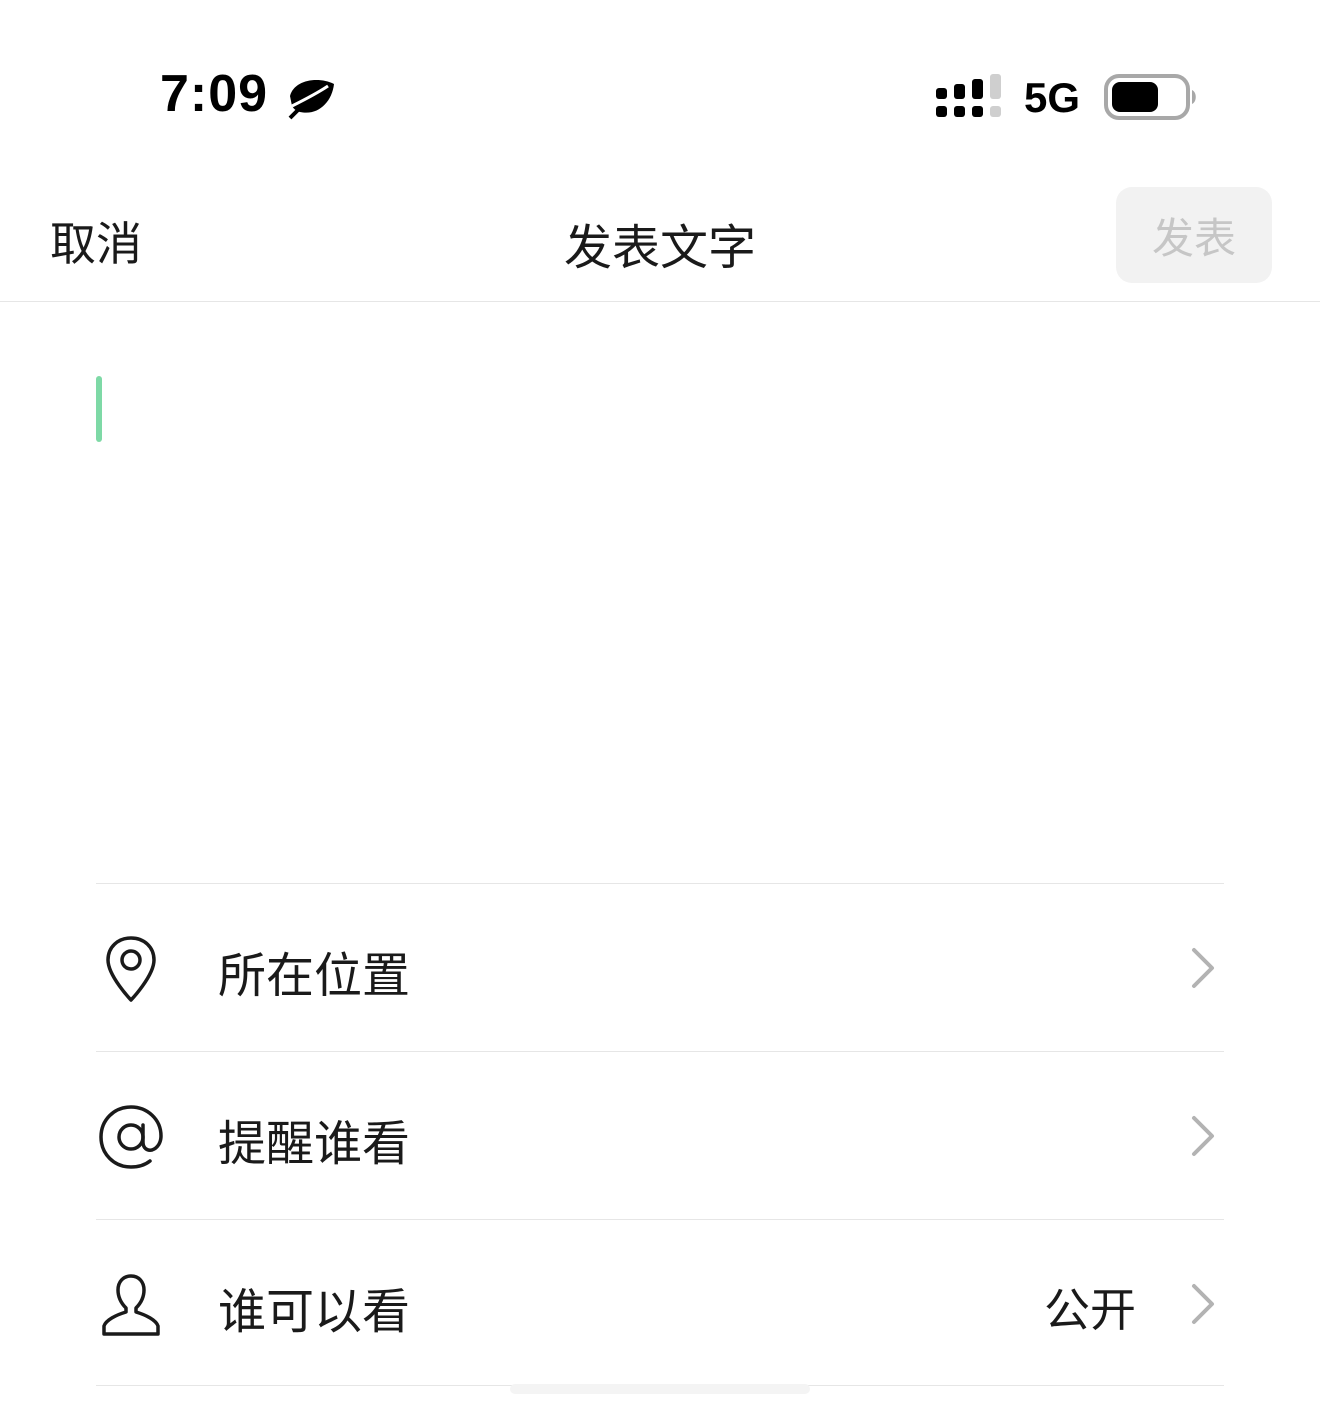 This screenshot has width=1320, height=1417. What do you see at coordinates (131, 1305) in the screenshot?
I see `person-icon` at bounding box center [131, 1305].